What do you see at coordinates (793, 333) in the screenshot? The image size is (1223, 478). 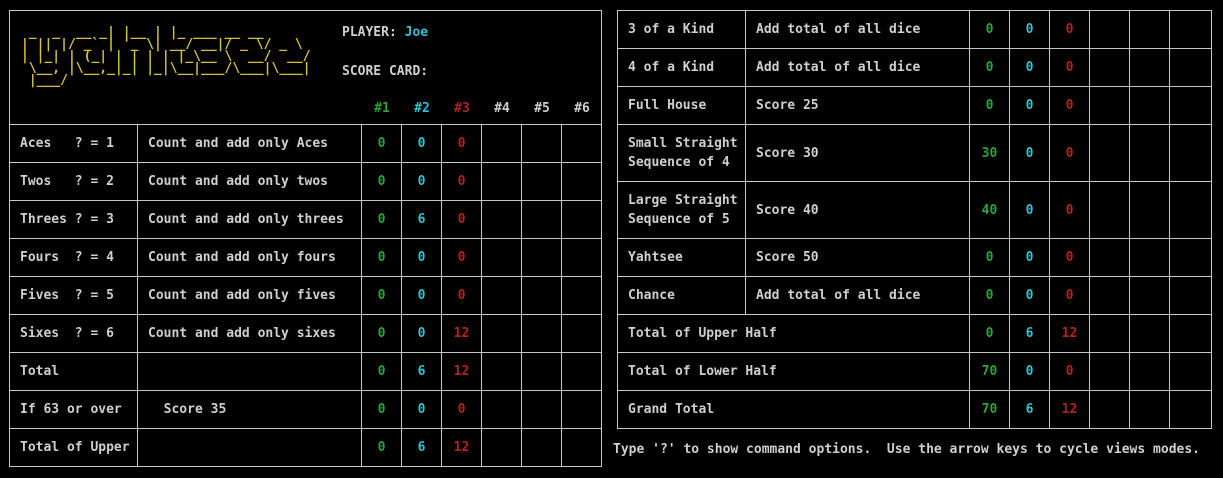 I see `total-name: Total of Upper Half` at bounding box center [793, 333].